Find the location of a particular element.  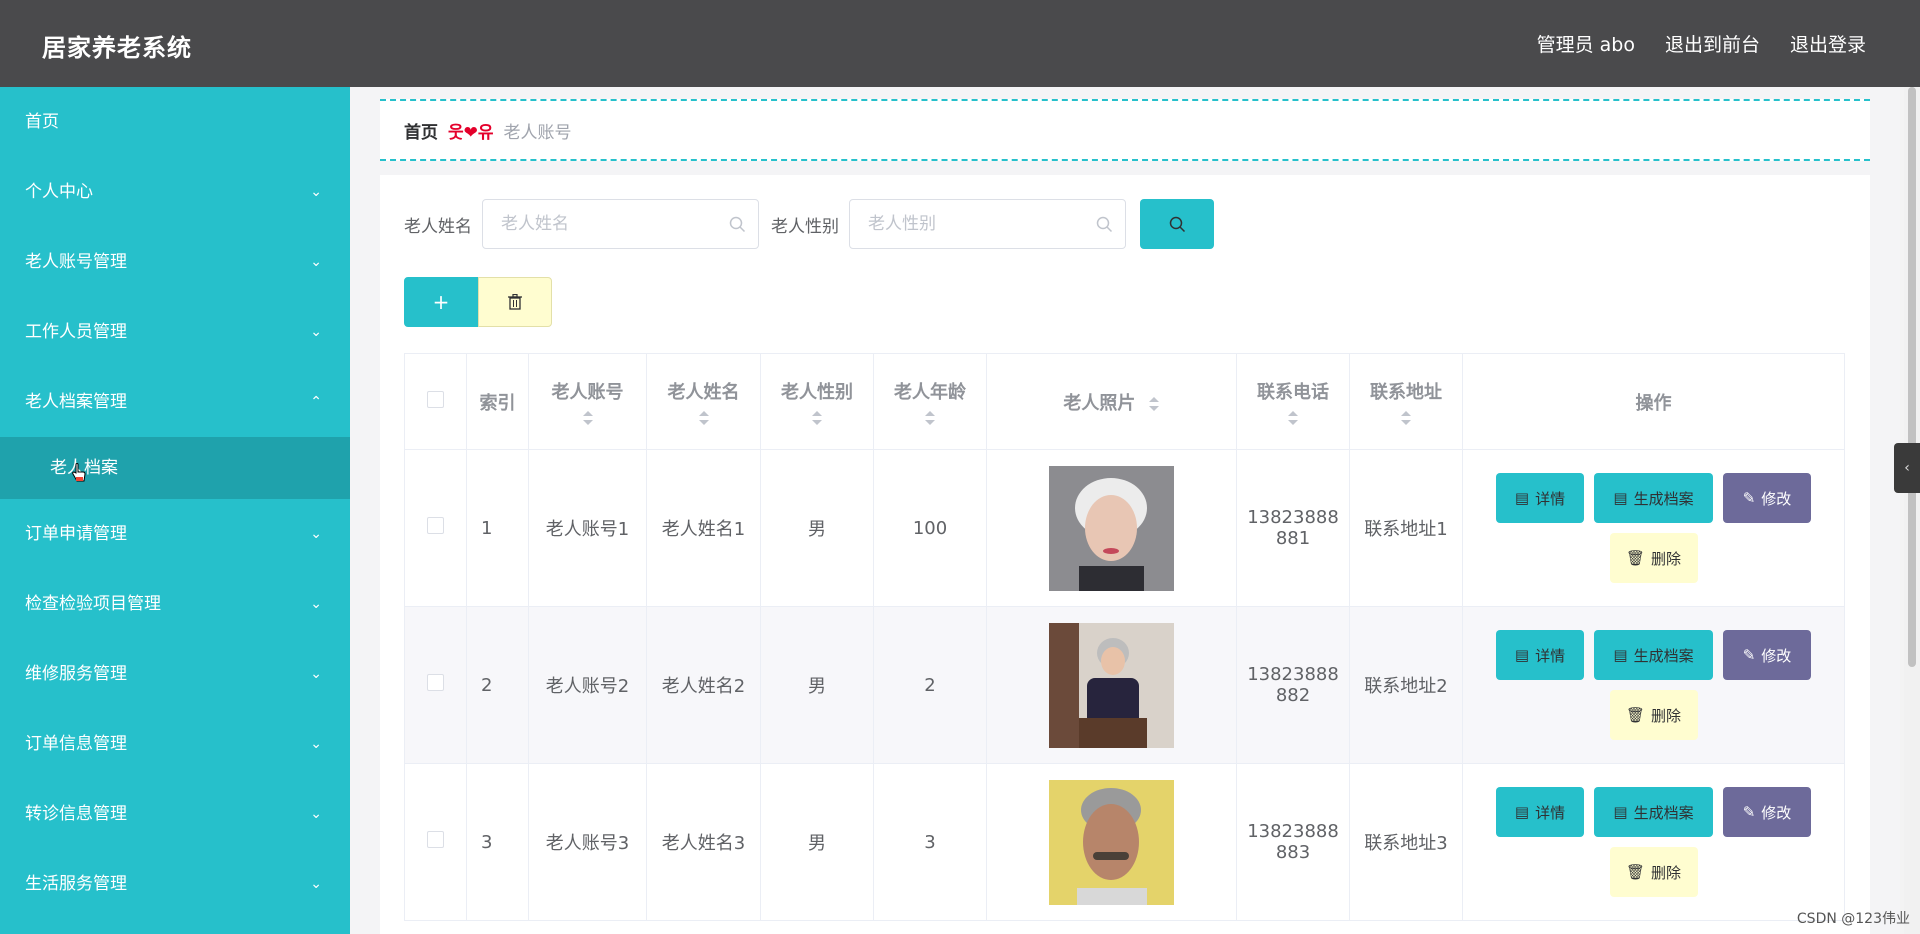

sidebar-item-order-info: 订单信息管理 ⌄ is located at coordinates (175, 744).